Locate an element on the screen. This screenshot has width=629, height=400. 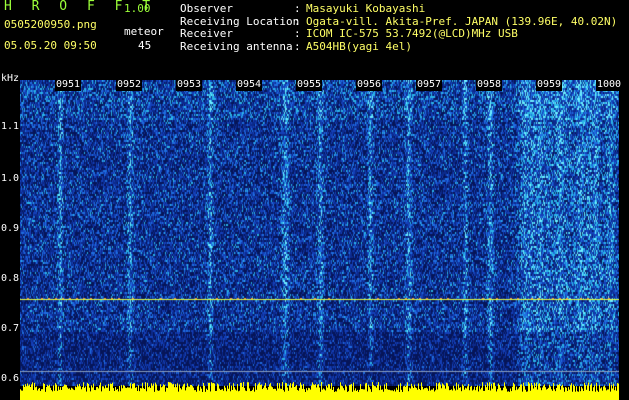
time-tick: 0956 is located at coordinates (369, 85).